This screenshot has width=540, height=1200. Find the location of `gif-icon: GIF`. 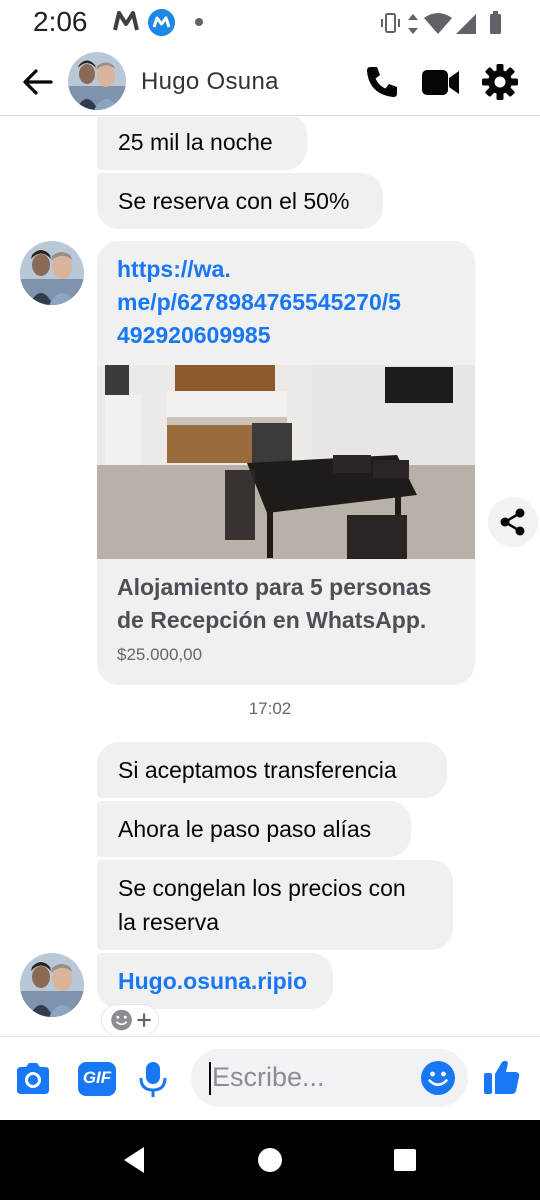

gif-icon: GIF is located at coordinates (97, 1077).